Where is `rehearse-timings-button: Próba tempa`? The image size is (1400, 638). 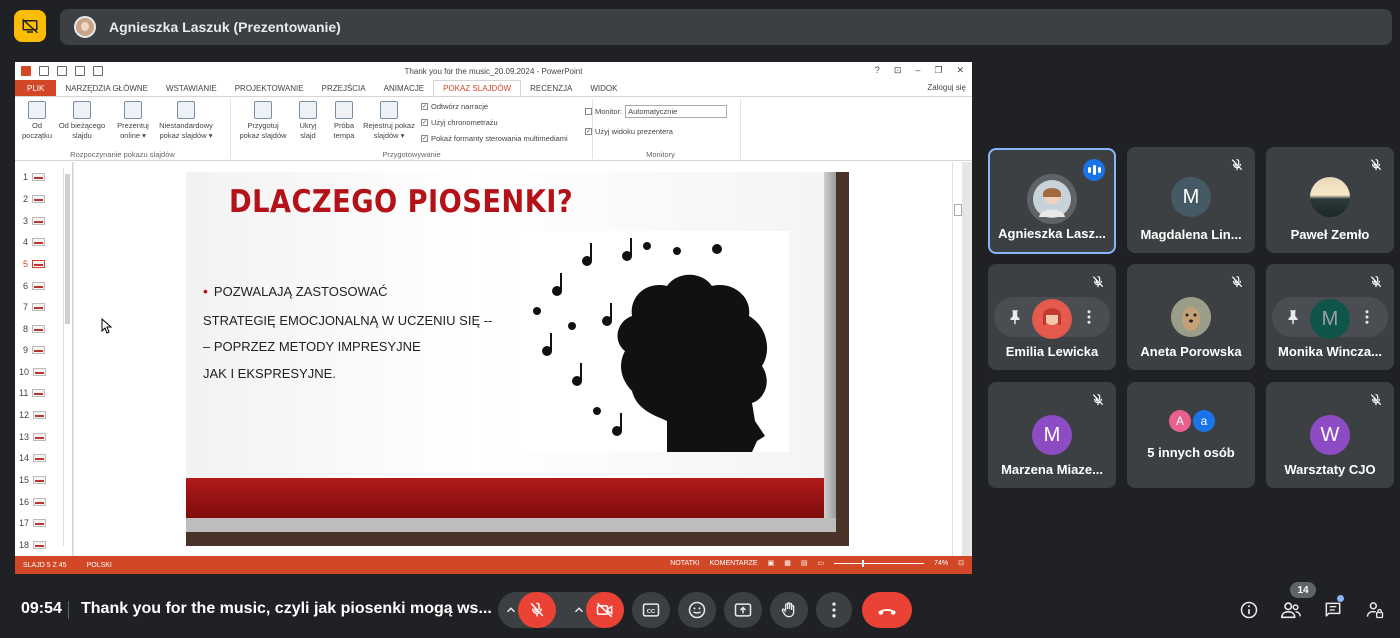
rehearse-timings-button: Próba tempa is located at coordinates (344, 121).